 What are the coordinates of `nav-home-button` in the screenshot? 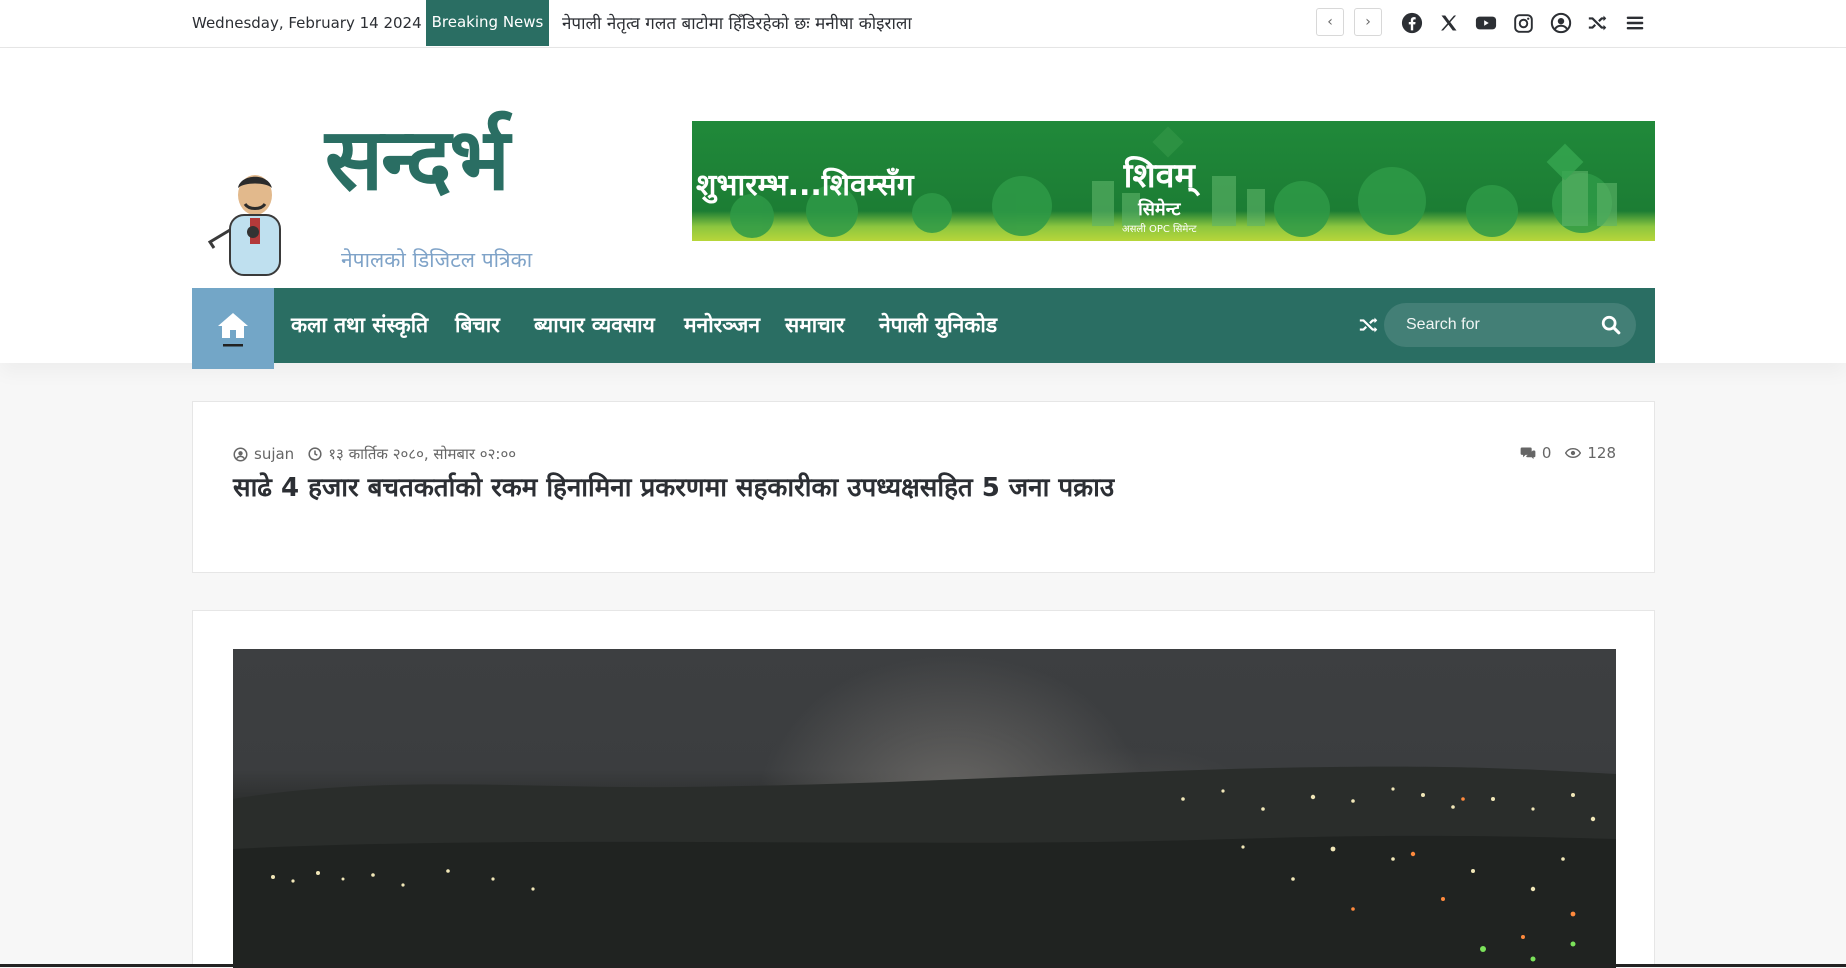 It's located at (233, 328).